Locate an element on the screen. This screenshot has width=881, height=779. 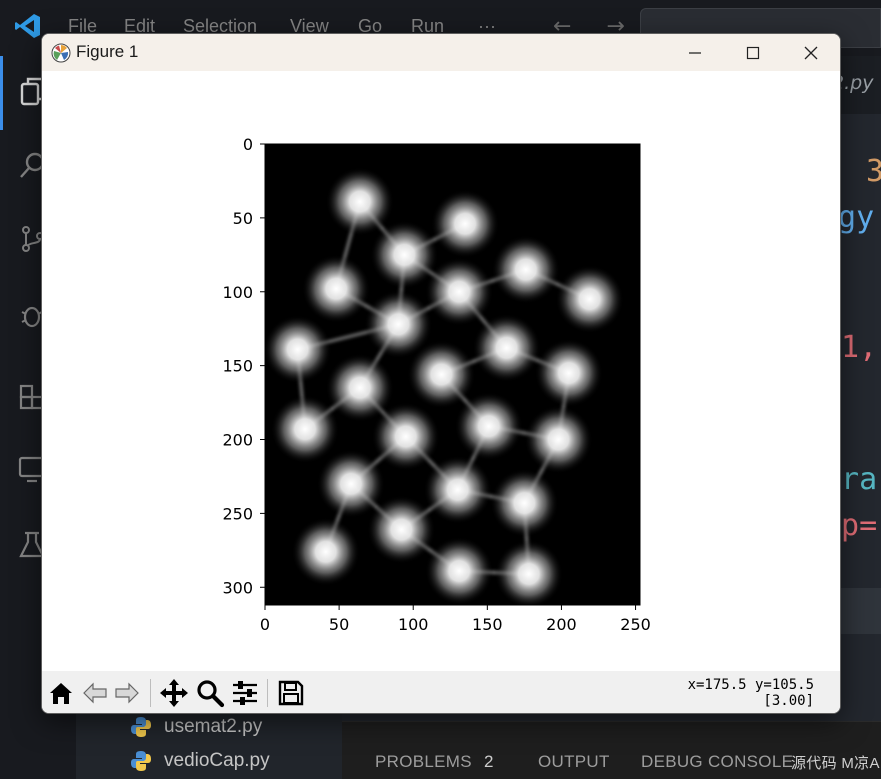
tab-debug-console: DEBUG CONSOLE is located at coordinates (717, 762).